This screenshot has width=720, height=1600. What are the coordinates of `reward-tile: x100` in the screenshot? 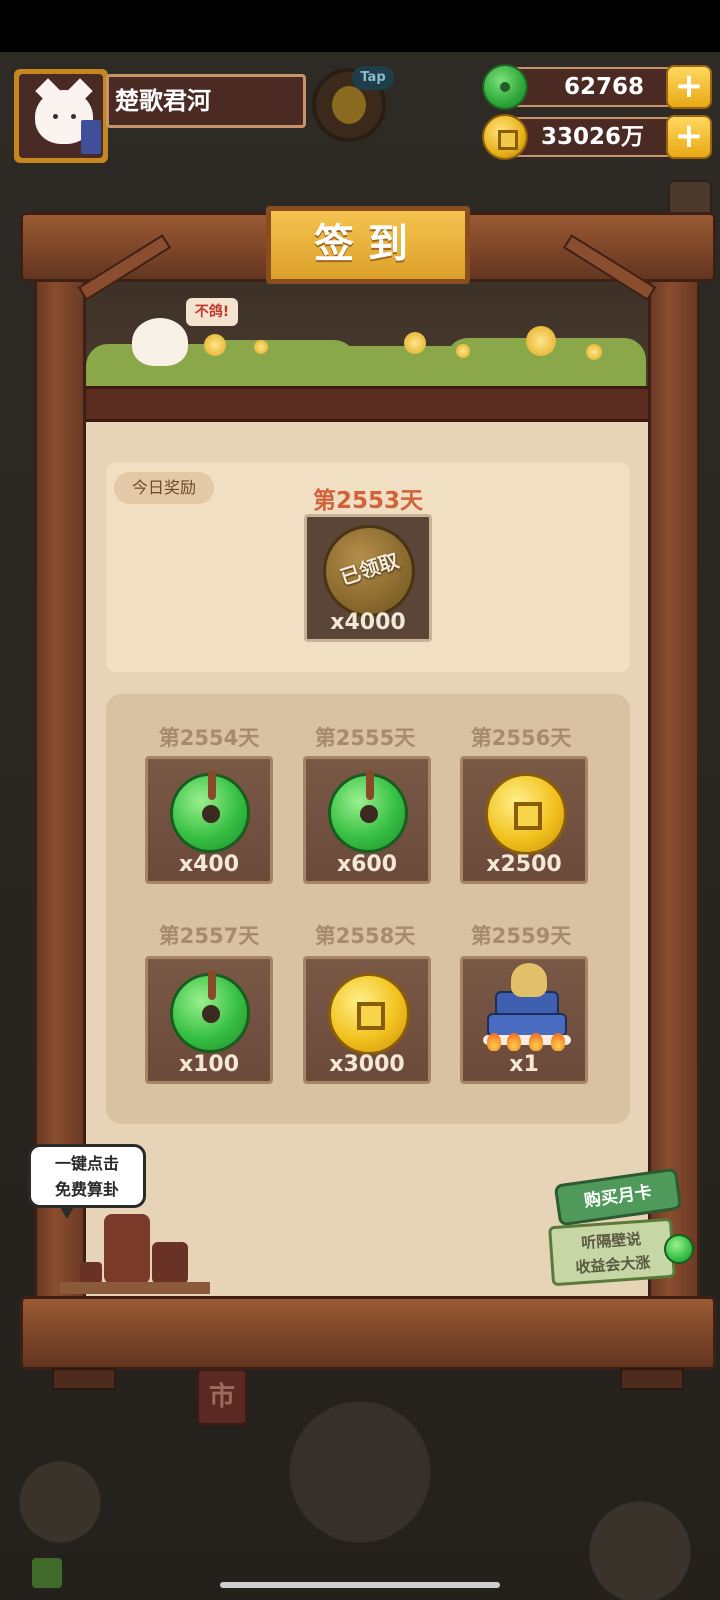 It's located at (209, 1020).